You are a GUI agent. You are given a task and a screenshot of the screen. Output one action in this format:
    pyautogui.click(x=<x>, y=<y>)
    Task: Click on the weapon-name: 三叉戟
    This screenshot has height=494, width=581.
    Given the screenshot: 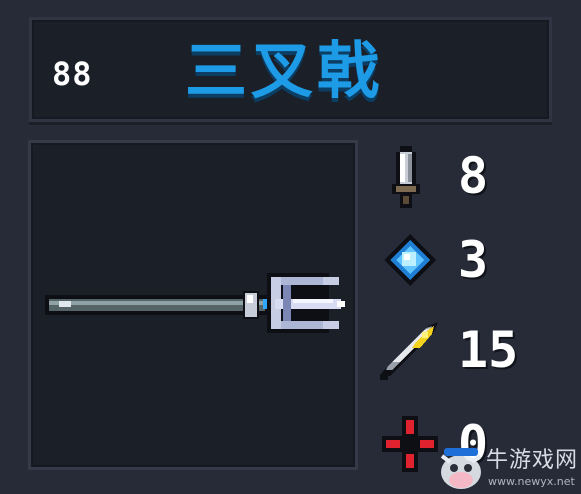 What is the action you would take?
    pyautogui.click(x=284, y=70)
    